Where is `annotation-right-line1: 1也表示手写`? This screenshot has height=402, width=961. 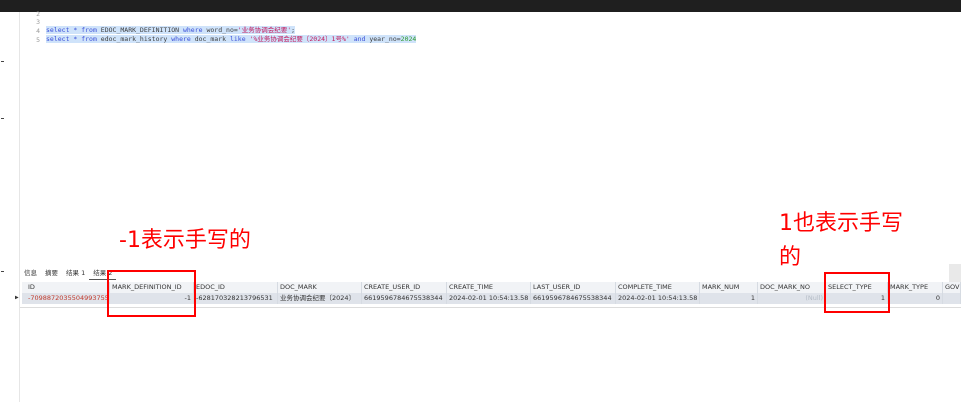
annotation-right-line1: 1也表示手写 is located at coordinates (841, 223).